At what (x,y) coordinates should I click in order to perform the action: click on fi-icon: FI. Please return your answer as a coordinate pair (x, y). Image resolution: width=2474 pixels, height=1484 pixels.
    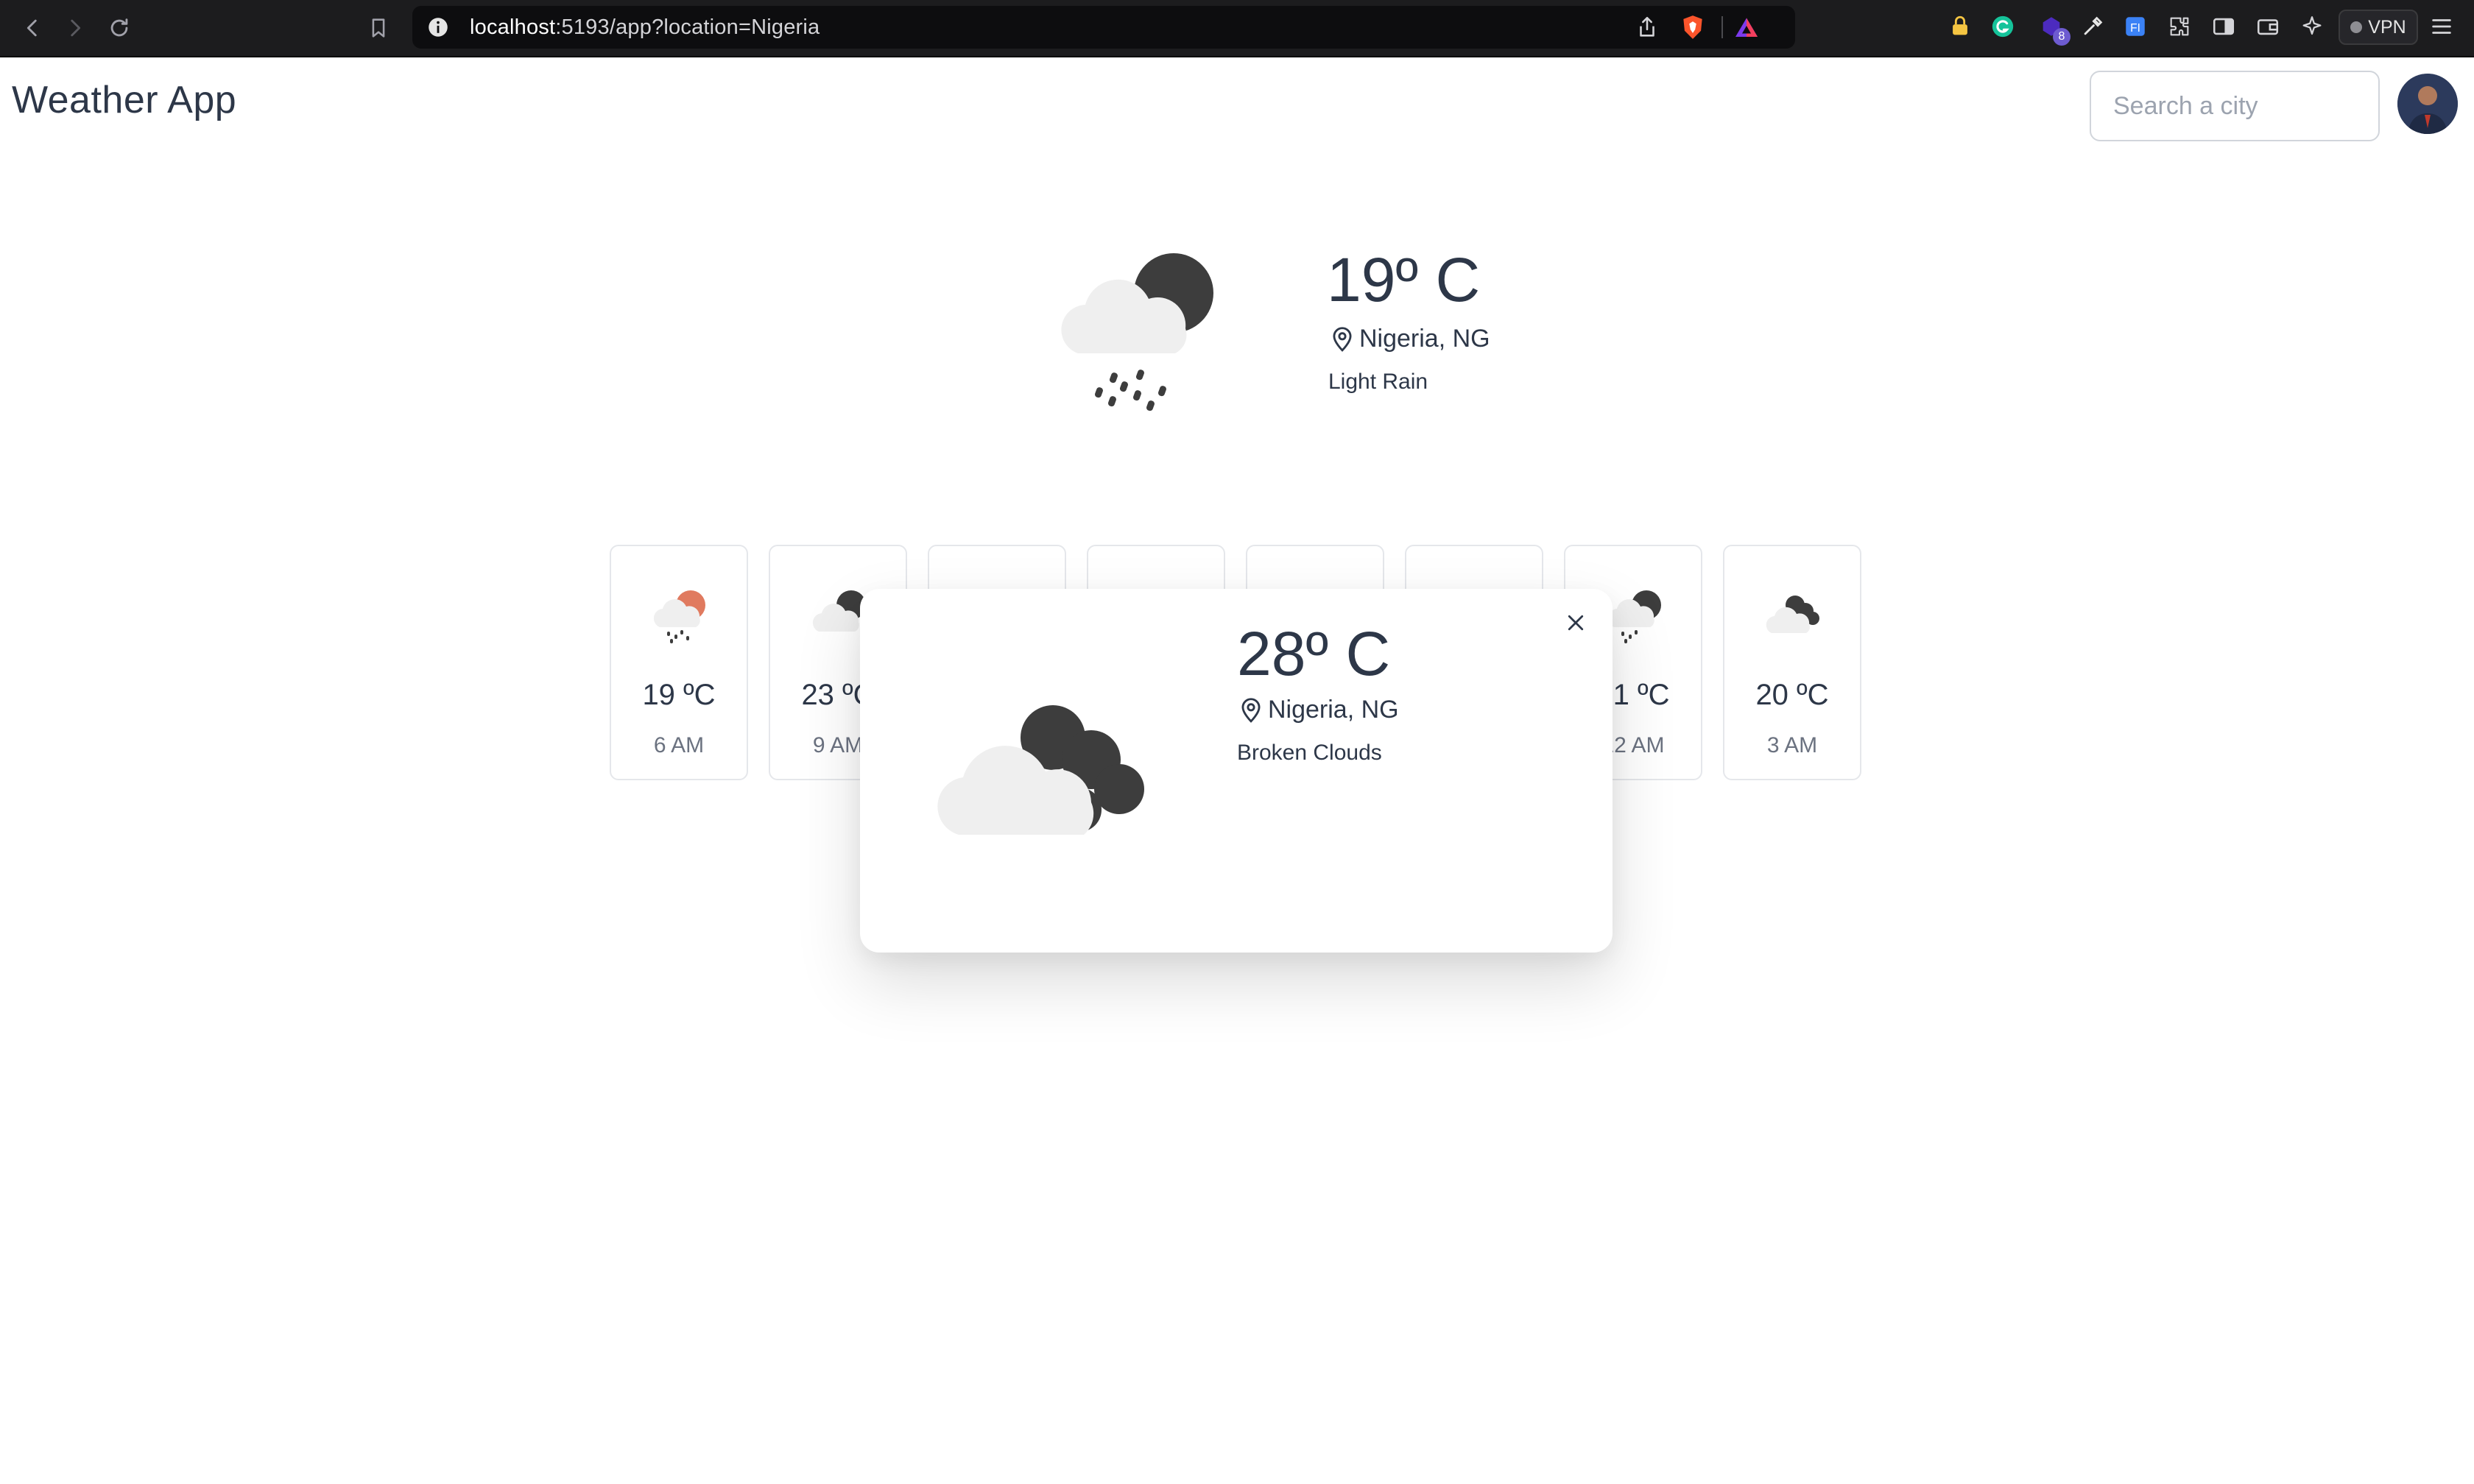
    Looking at the image, I should click on (2136, 26).